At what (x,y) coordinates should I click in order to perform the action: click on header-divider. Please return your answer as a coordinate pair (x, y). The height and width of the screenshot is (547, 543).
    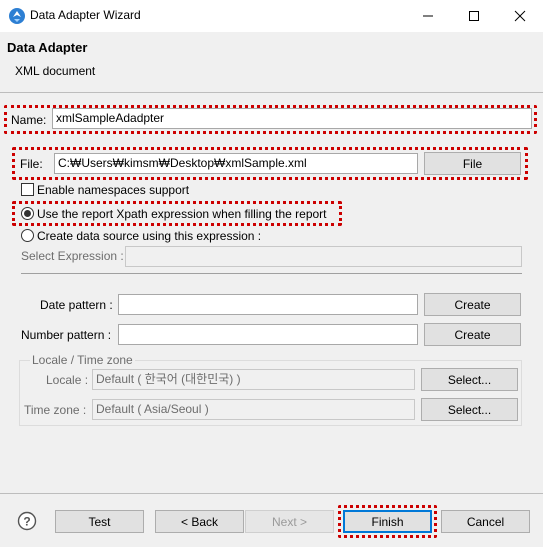
    Looking at the image, I should click on (271, 92).